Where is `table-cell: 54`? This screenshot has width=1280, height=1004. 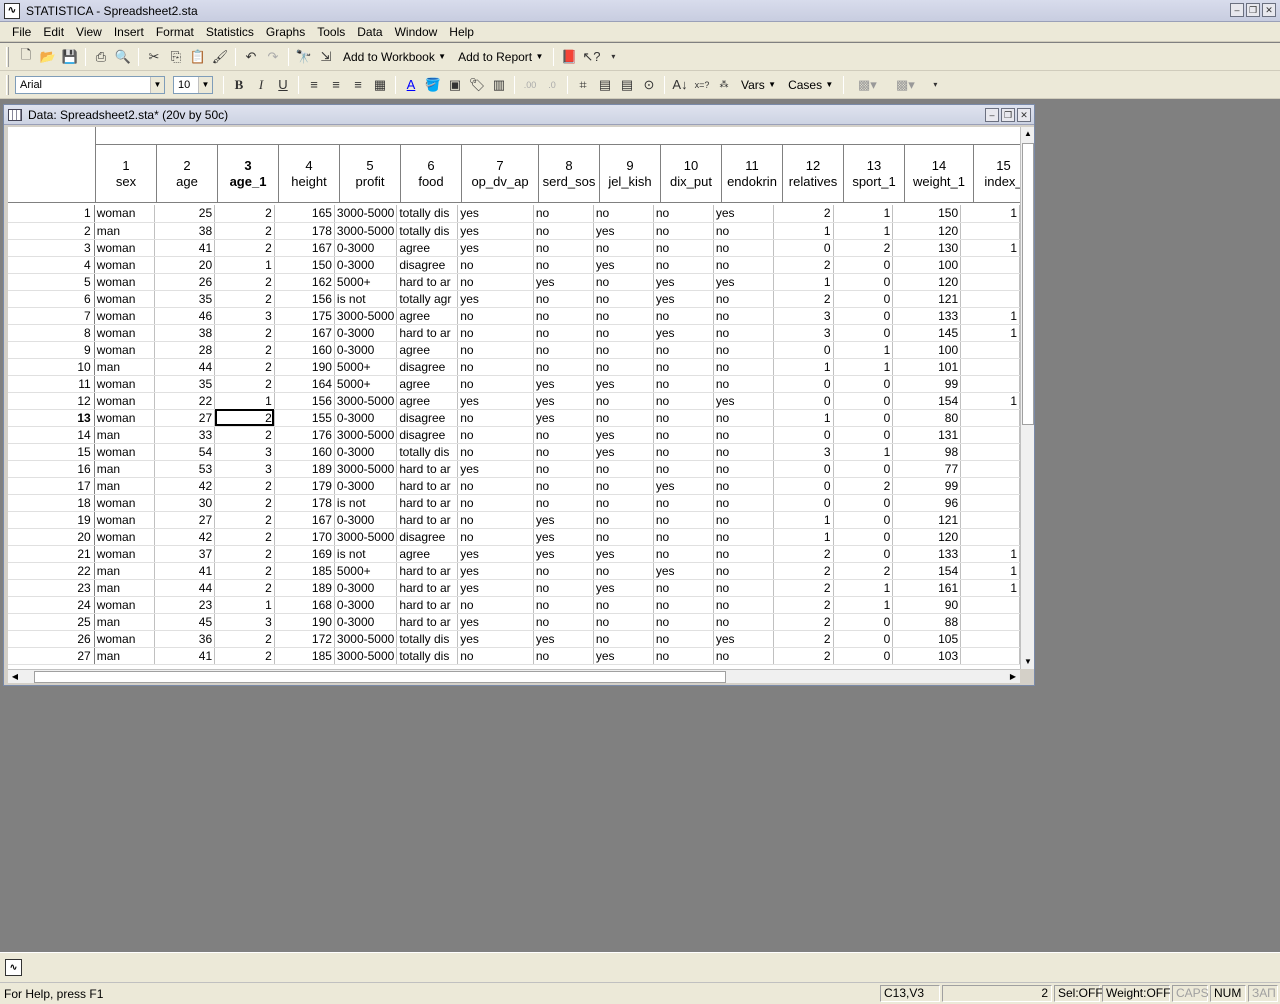 table-cell: 54 is located at coordinates (185, 452).